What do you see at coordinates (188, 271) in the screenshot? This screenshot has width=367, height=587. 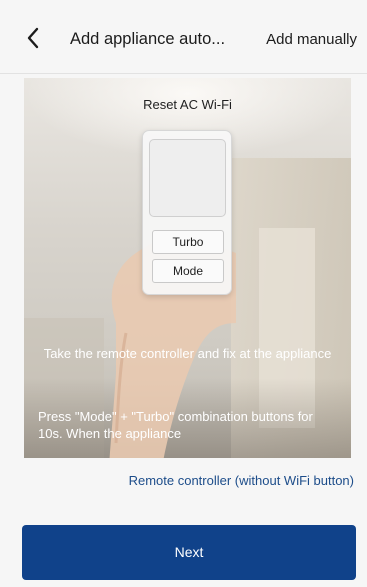 I see `mode-button-label: Mode` at bounding box center [188, 271].